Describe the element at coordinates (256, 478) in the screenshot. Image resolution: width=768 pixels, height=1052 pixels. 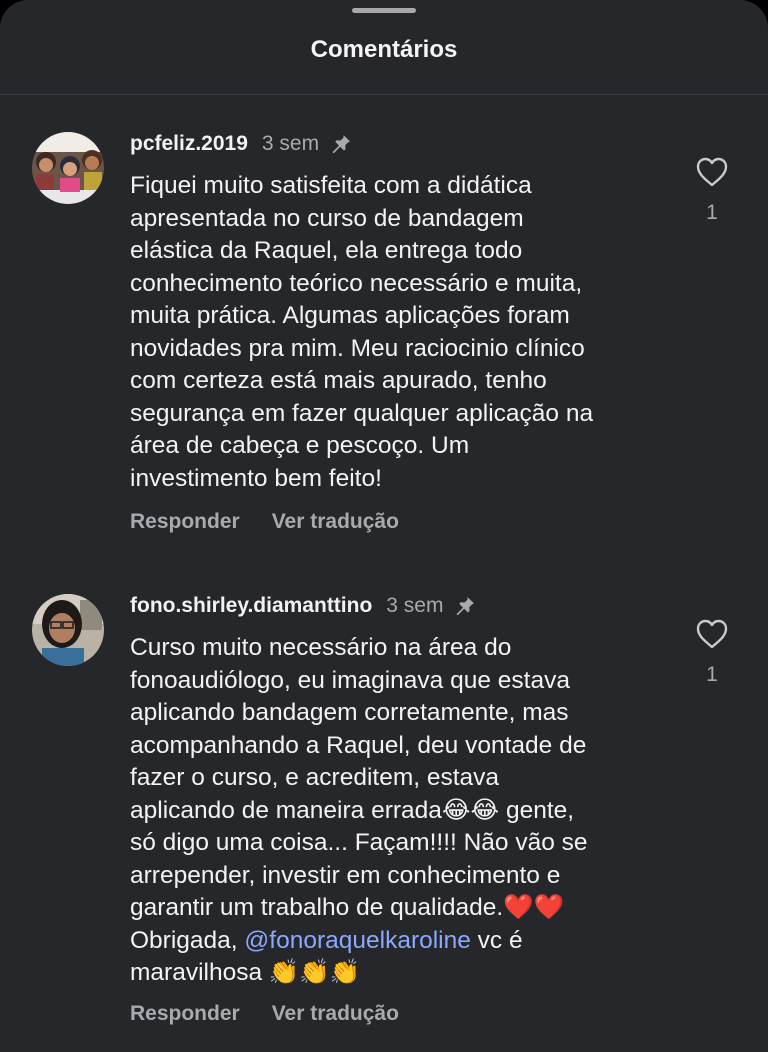
I see `comment-line: investimento bem feito!` at that location.